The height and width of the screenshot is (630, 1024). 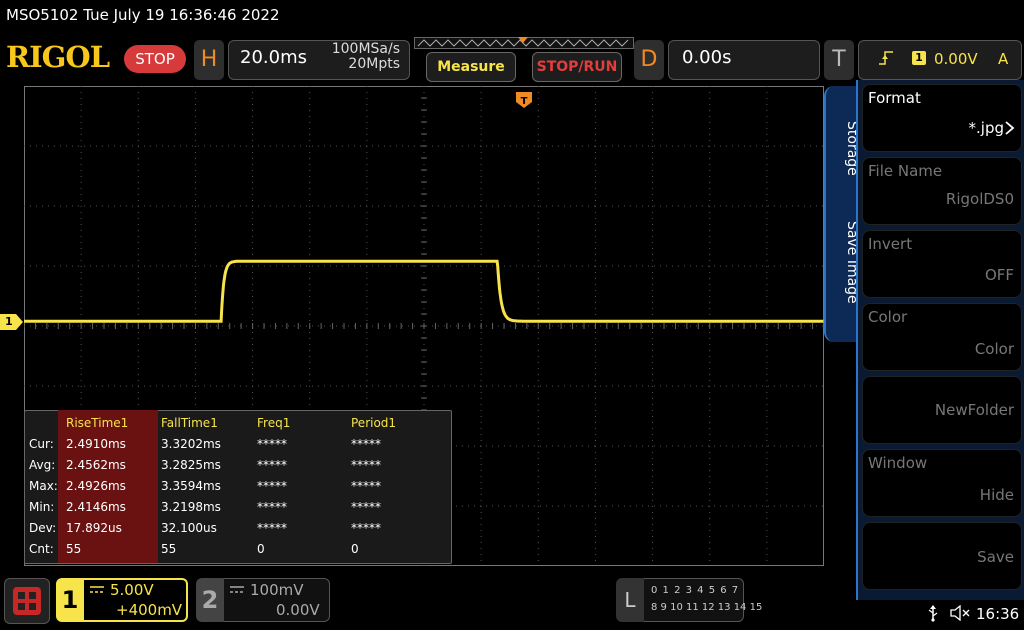 What do you see at coordinates (986, 128) in the screenshot?
I see `format-value: *.jpg` at bounding box center [986, 128].